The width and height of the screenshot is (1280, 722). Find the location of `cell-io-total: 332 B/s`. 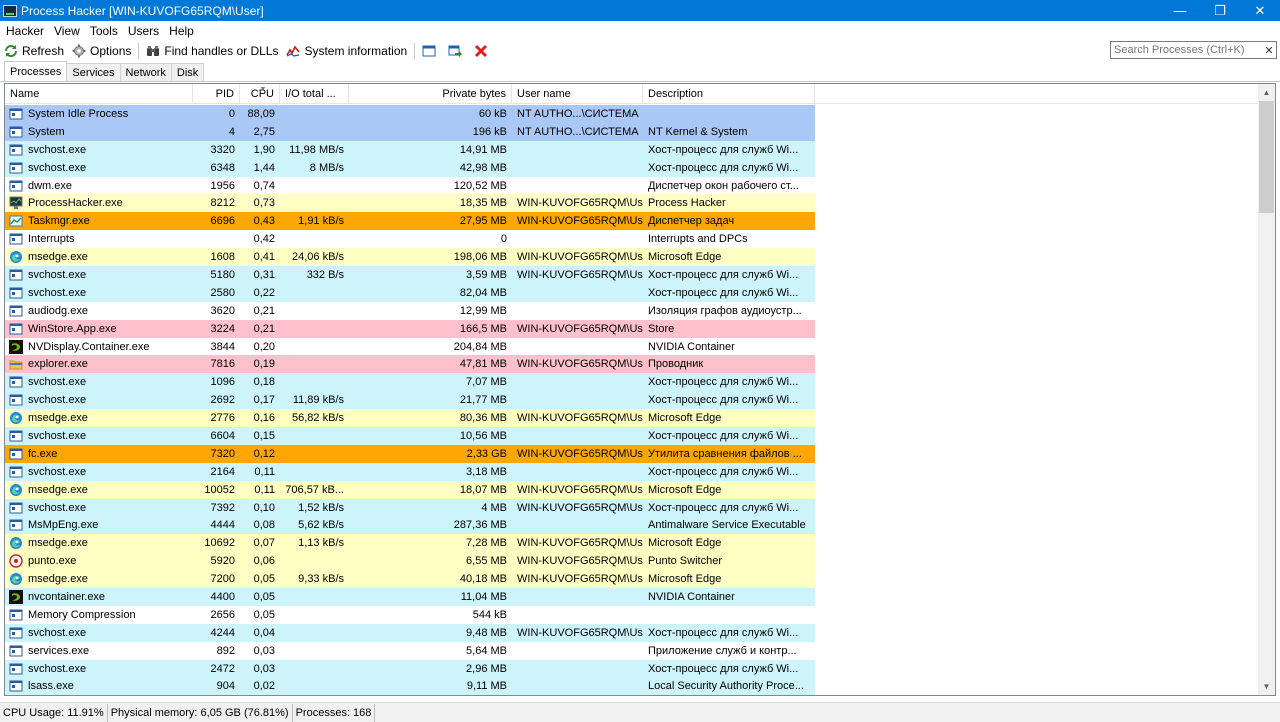

cell-io-total: 332 B/s is located at coordinates (325, 274).